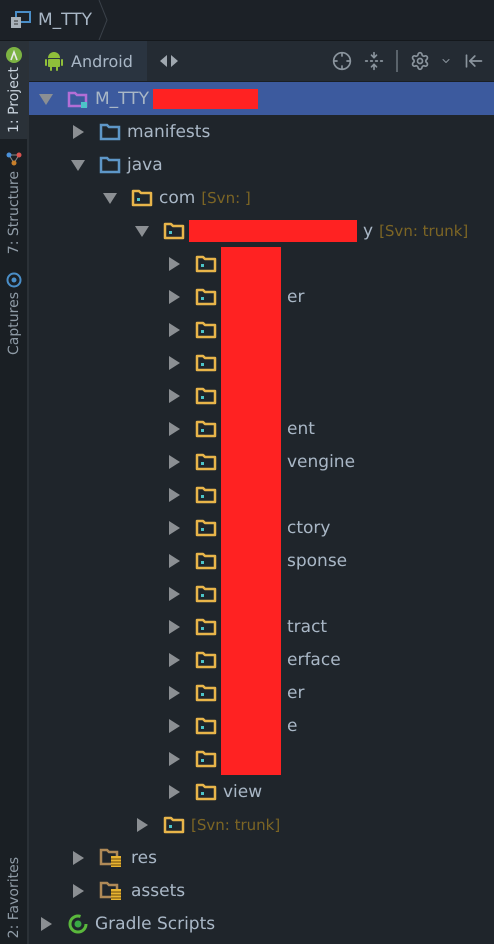 This screenshot has width=494, height=944. Describe the element at coordinates (103, 20) in the screenshot. I see `breadcrumb-separator-icon` at that location.